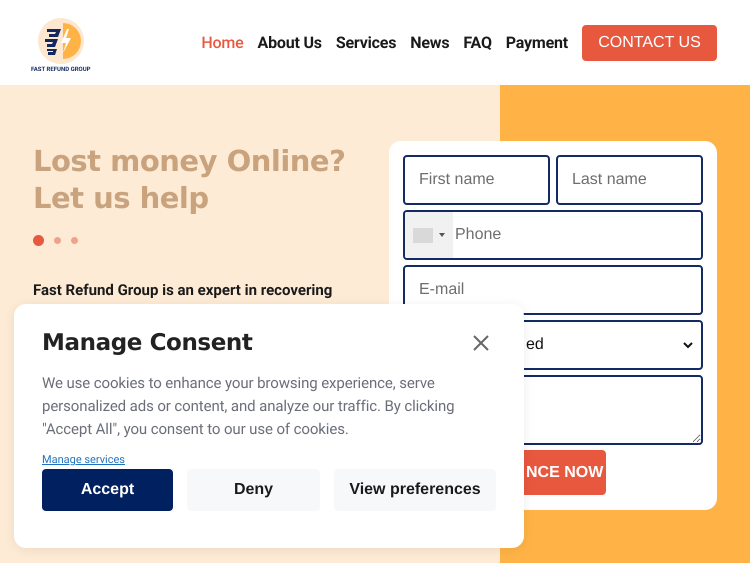 Image resolution: width=750 pixels, height=563 pixels. What do you see at coordinates (366, 42) in the screenshot?
I see `nav-link: Services` at bounding box center [366, 42].